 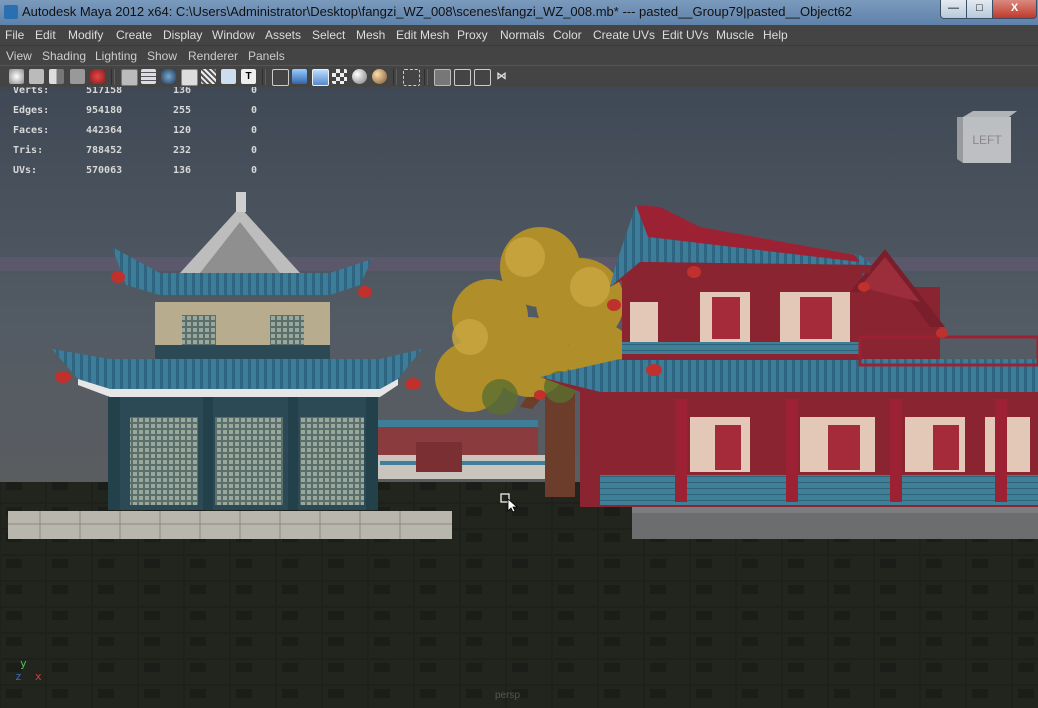 I want to click on image-plane-icon, so click(x=77, y=76).